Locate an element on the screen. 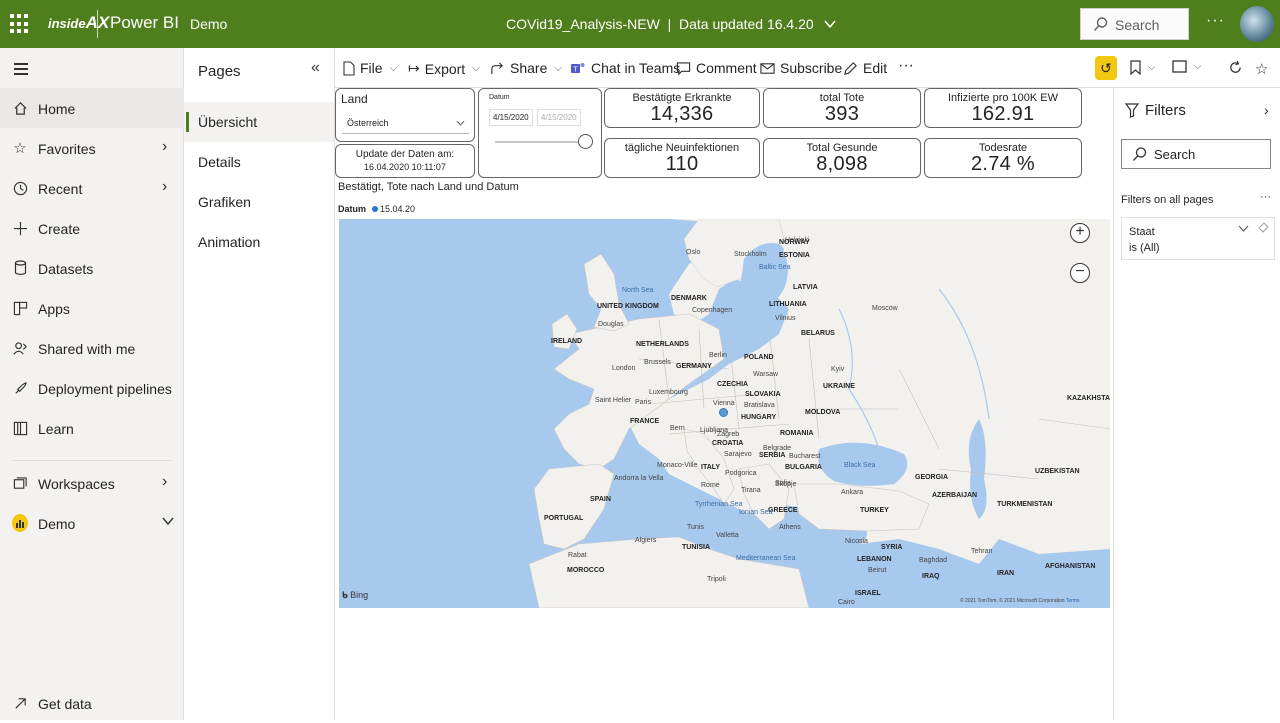 The height and width of the screenshot is (723, 1280). map-country-label: MOROCCO is located at coordinates (586, 570).